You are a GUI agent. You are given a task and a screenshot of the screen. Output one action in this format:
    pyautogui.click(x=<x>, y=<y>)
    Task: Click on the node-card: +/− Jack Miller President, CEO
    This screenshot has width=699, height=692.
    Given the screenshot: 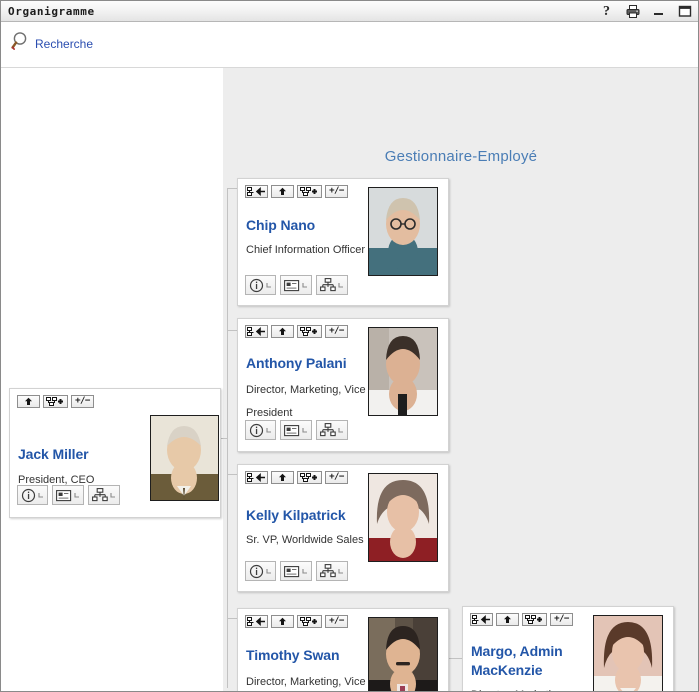 What is the action you would take?
    pyautogui.click(x=115, y=453)
    